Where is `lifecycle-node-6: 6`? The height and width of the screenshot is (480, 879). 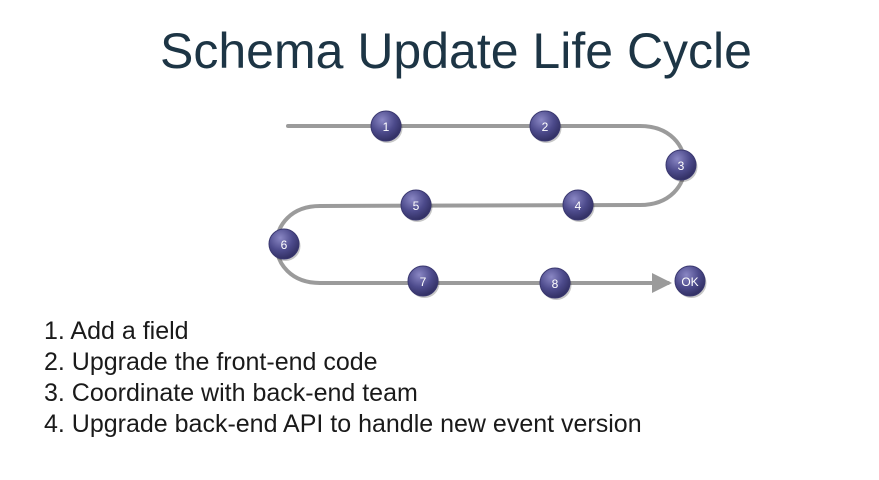 lifecycle-node-6: 6 is located at coordinates (284, 244).